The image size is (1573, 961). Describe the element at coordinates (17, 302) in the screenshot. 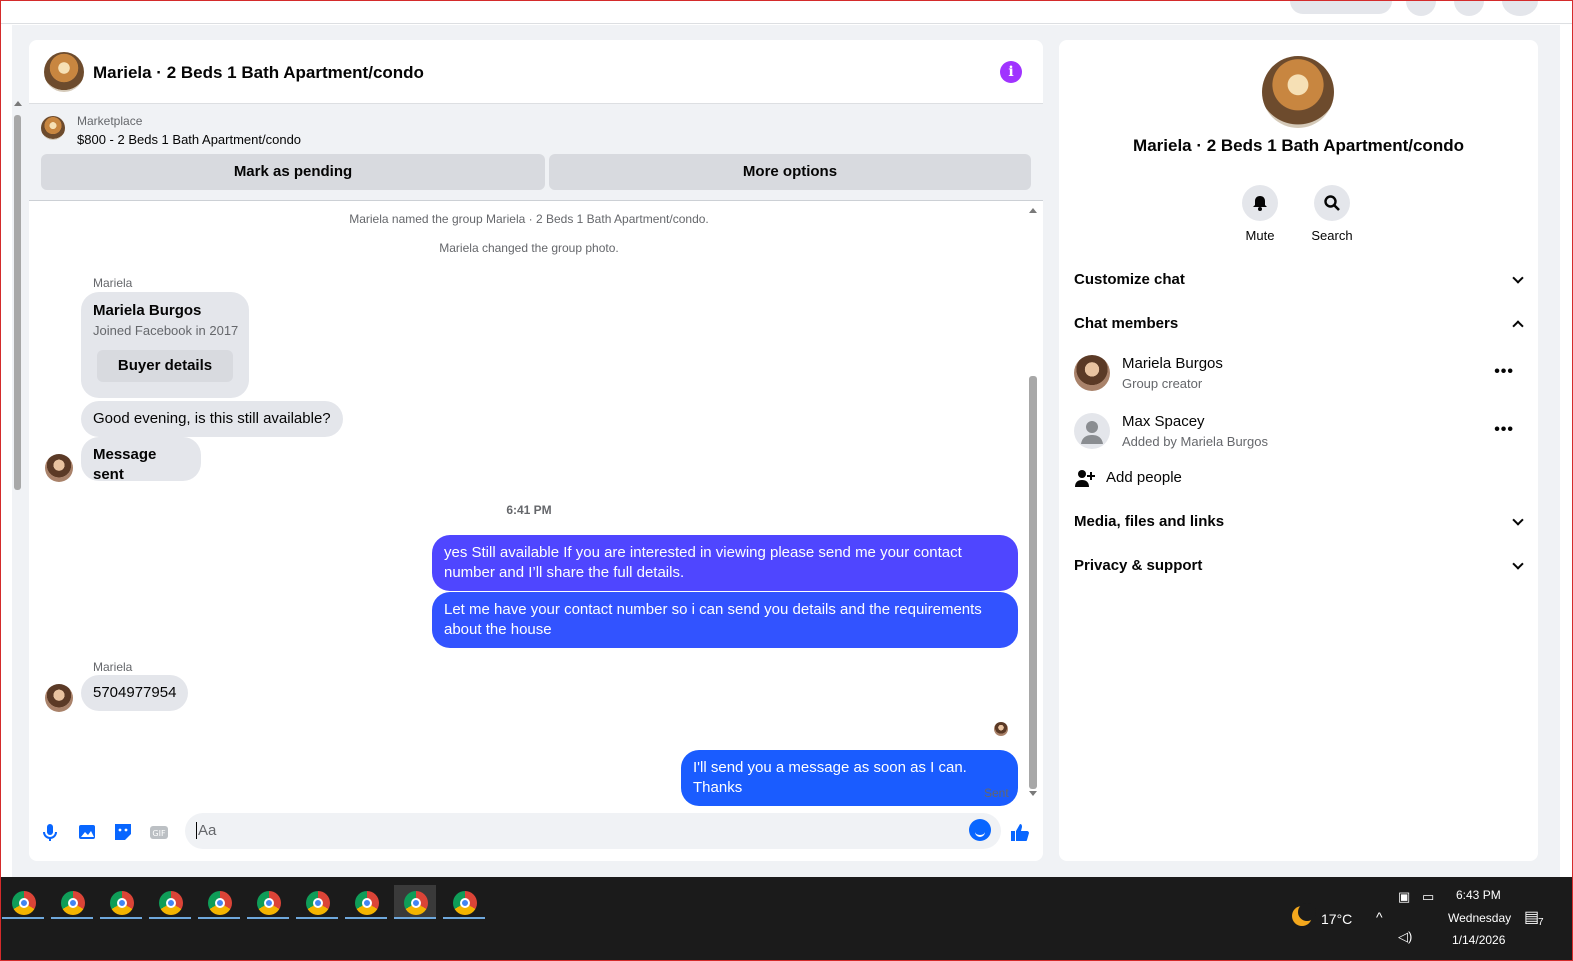

I see `page-scroll-thumb` at that location.